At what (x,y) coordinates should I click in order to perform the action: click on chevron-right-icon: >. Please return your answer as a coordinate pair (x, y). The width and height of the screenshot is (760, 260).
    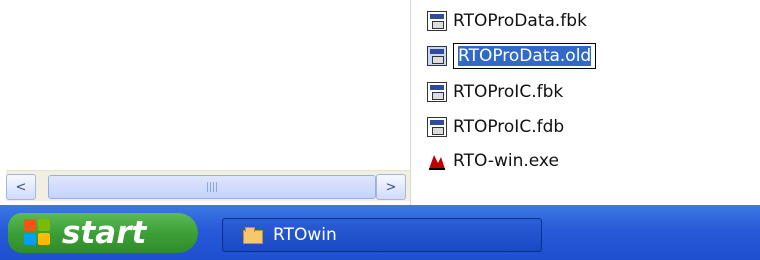
    Looking at the image, I should click on (391, 187).